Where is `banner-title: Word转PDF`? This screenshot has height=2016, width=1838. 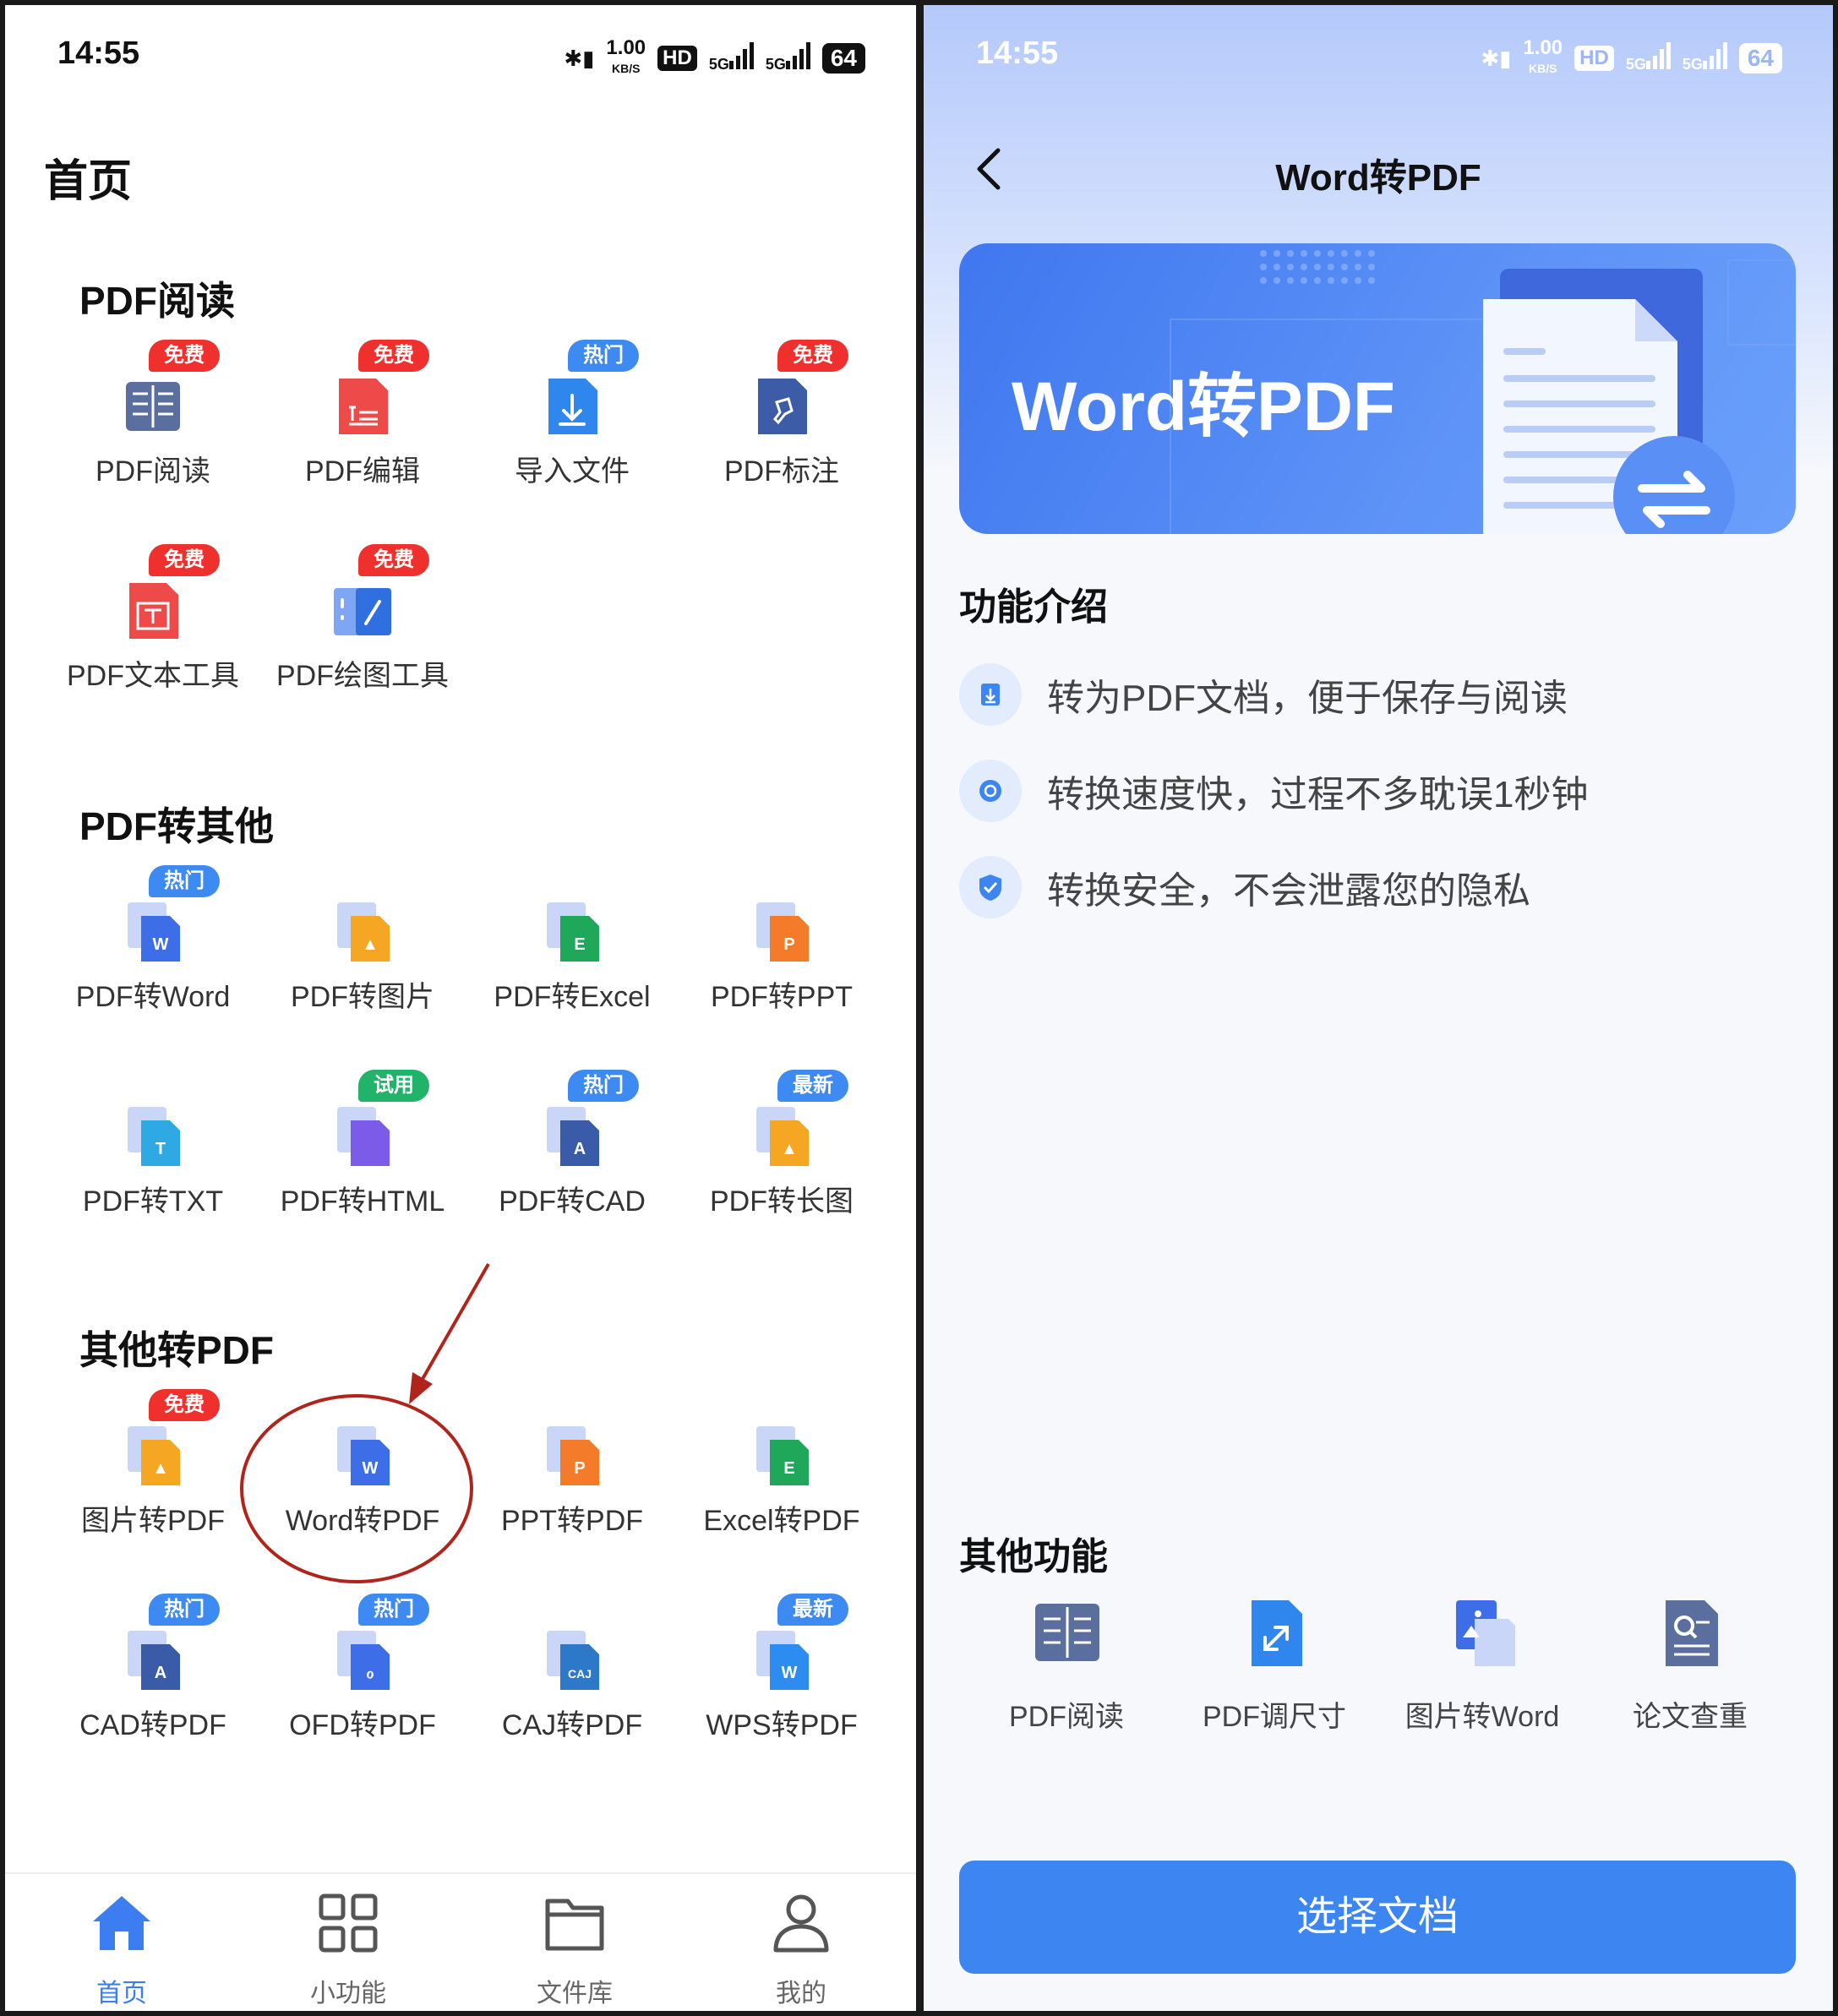
banner-title: Word转PDF is located at coordinates (1204, 406).